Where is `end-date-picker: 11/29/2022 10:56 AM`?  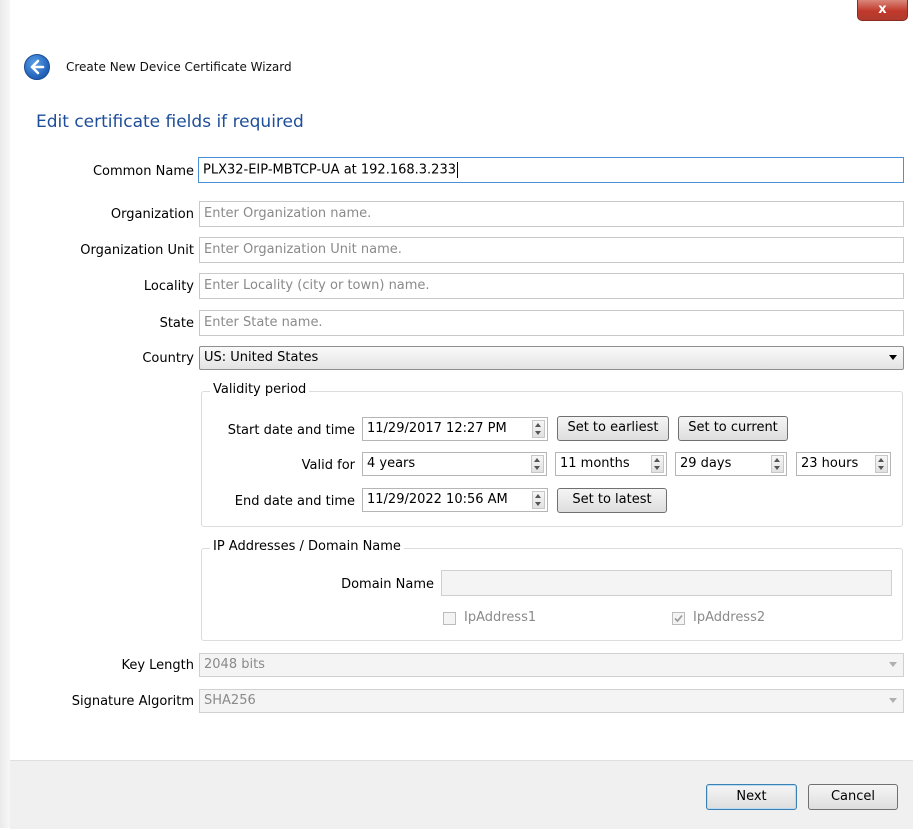
end-date-picker: 11/29/2022 10:56 AM is located at coordinates (455, 500).